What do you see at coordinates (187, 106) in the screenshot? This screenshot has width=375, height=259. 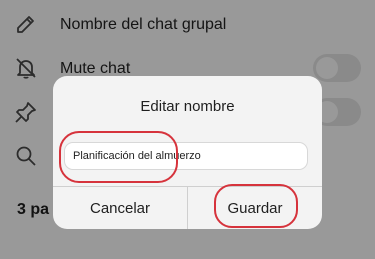 I see `dialog-title: Editar nombre` at bounding box center [187, 106].